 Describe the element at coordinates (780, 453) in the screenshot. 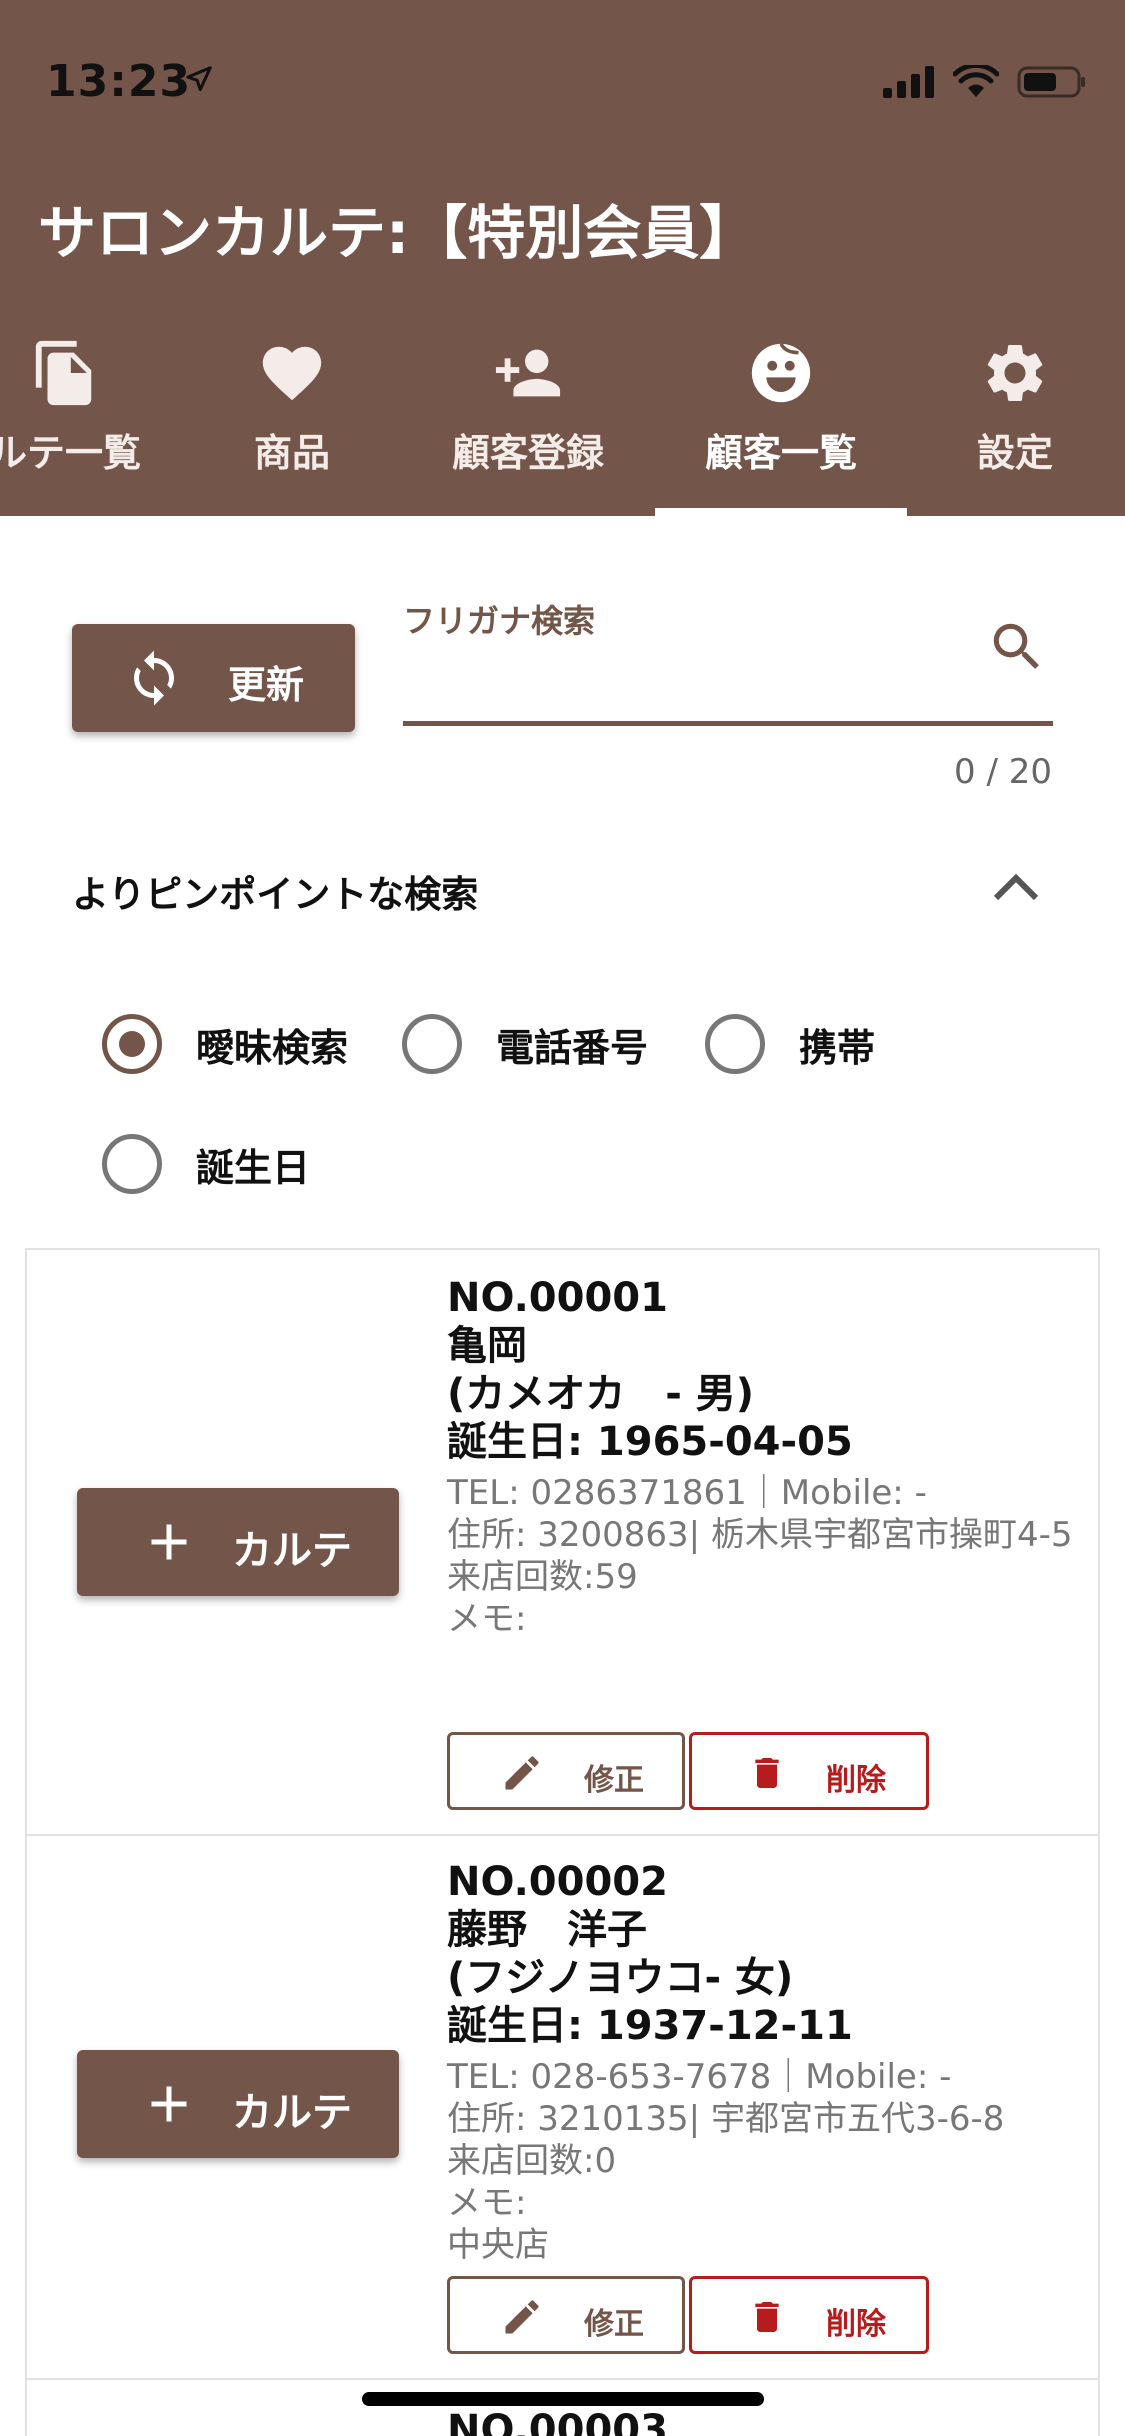

I see `tab-label: 顧客一覧` at that location.